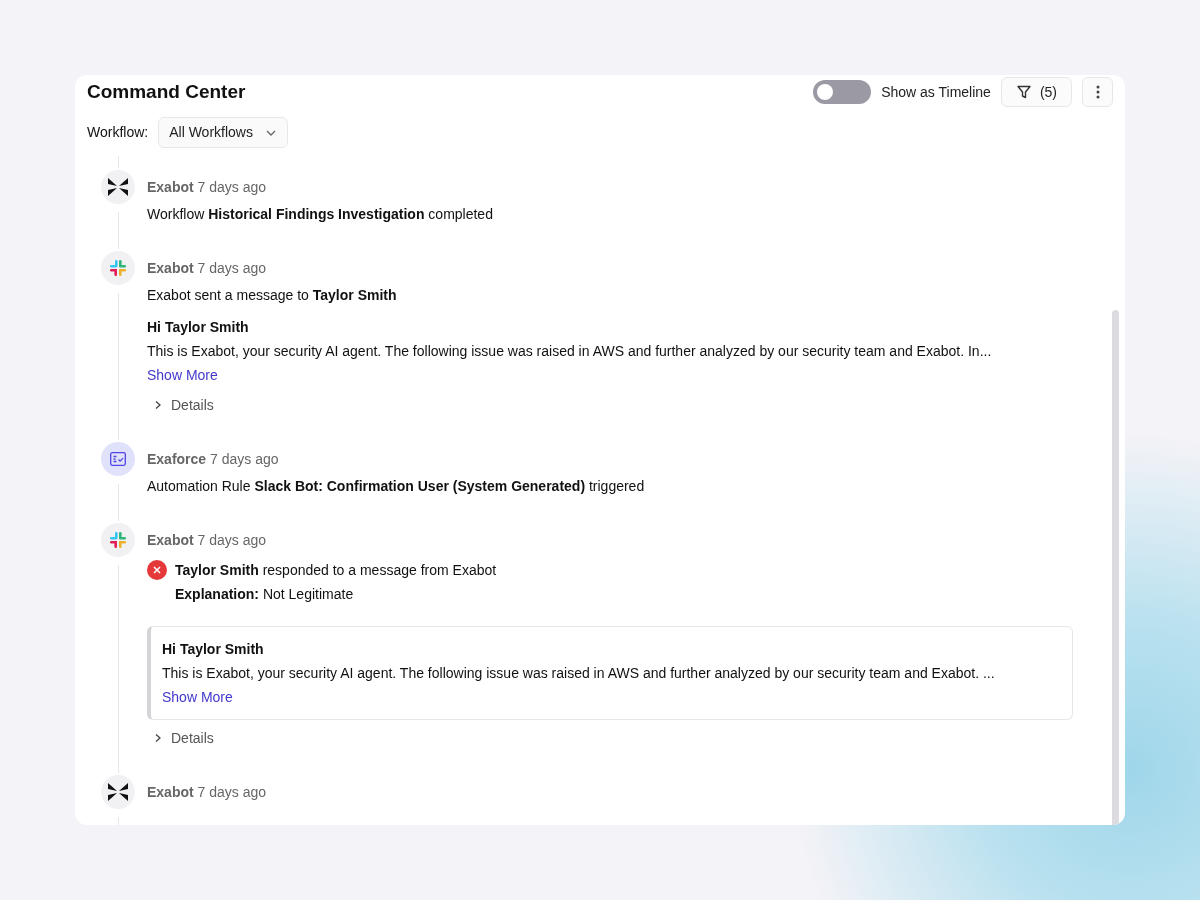 Image resolution: width=1200 pixels, height=900 pixels. What do you see at coordinates (118, 459) in the screenshot?
I see `checklist-avatar` at bounding box center [118, 459].